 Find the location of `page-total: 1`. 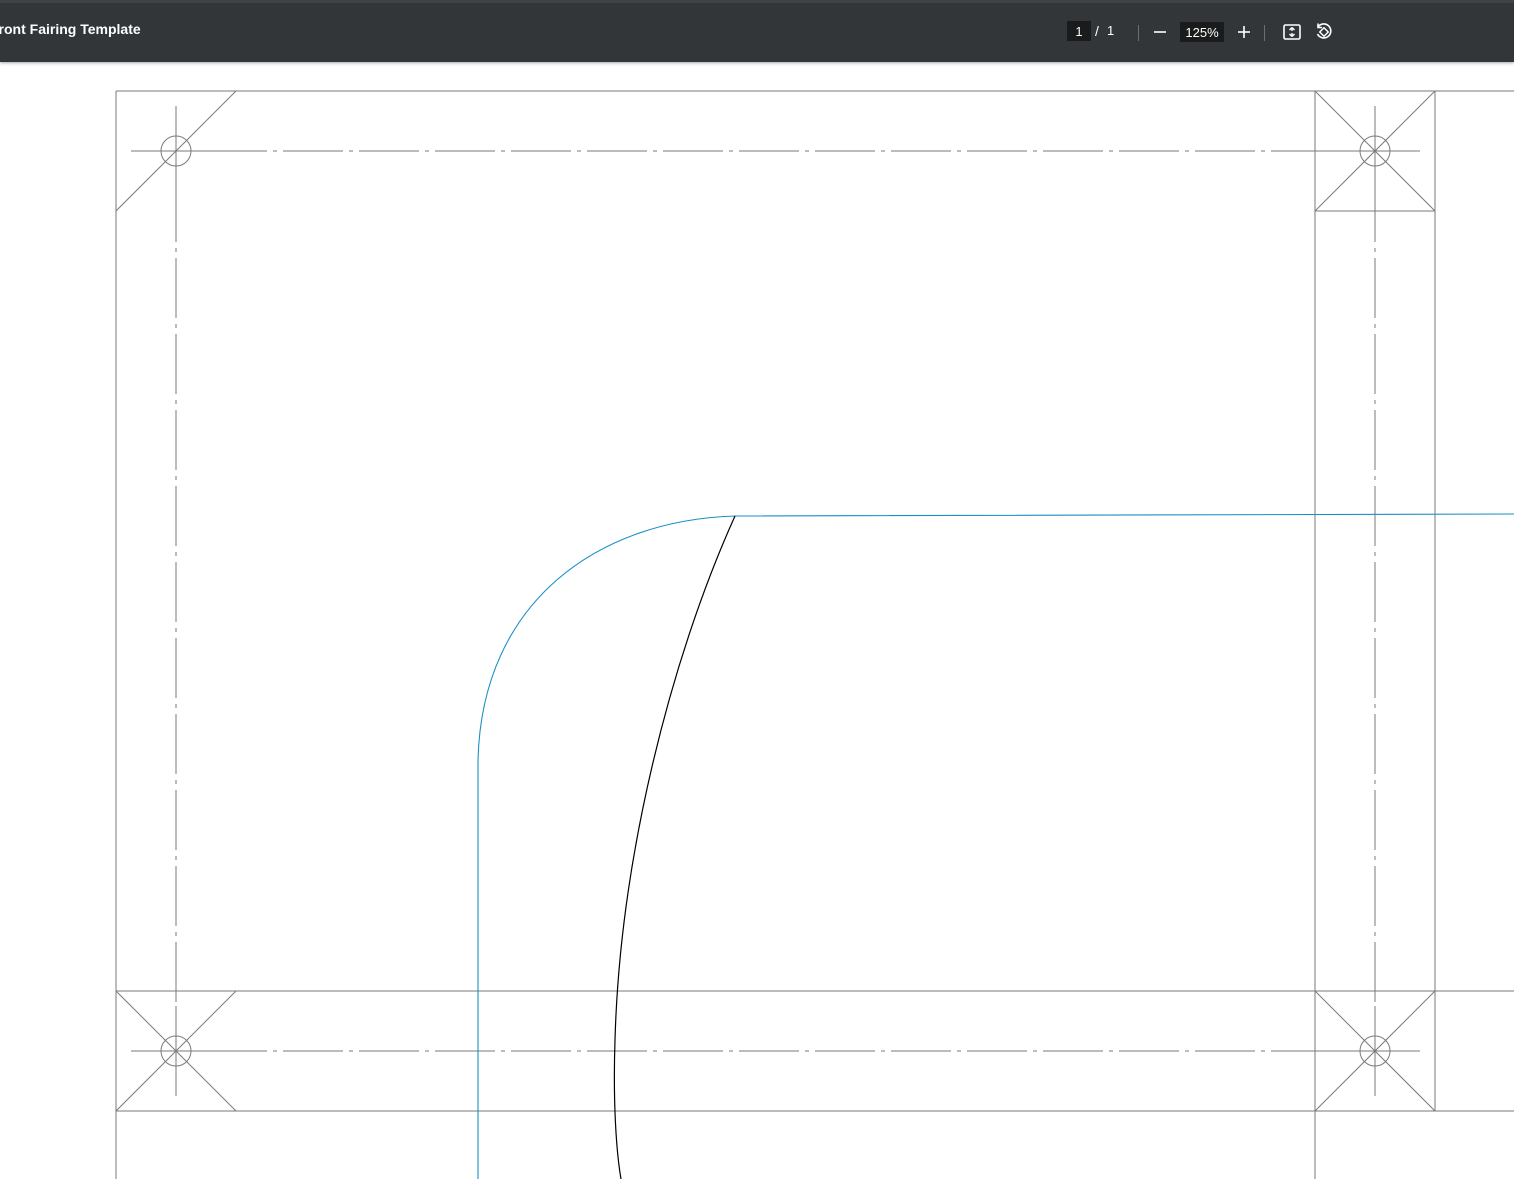

page-total: 1 is located at coordinates (1111, 30).